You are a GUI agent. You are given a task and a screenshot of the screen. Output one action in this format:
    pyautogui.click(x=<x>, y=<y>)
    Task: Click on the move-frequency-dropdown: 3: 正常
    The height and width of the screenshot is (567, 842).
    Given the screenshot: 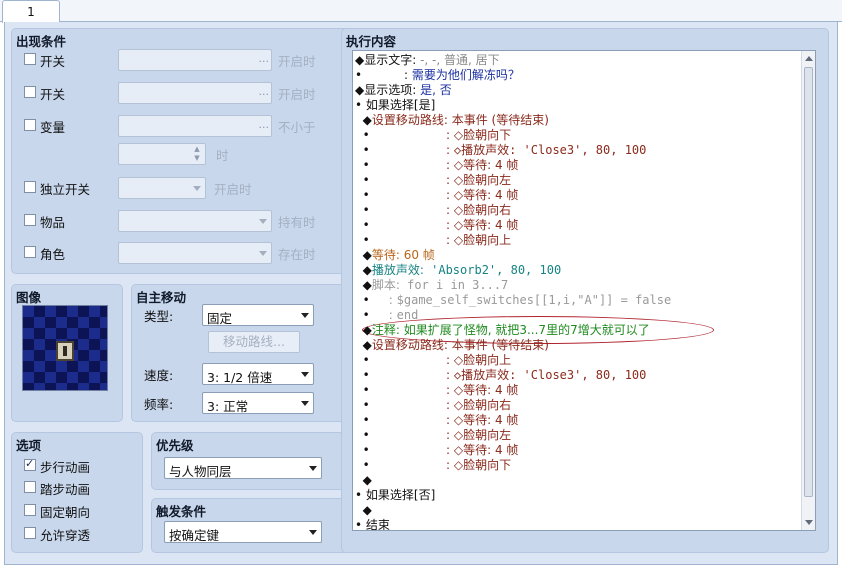 What is the action you would take?
    pyautogui.click(x=258, y=403)
    